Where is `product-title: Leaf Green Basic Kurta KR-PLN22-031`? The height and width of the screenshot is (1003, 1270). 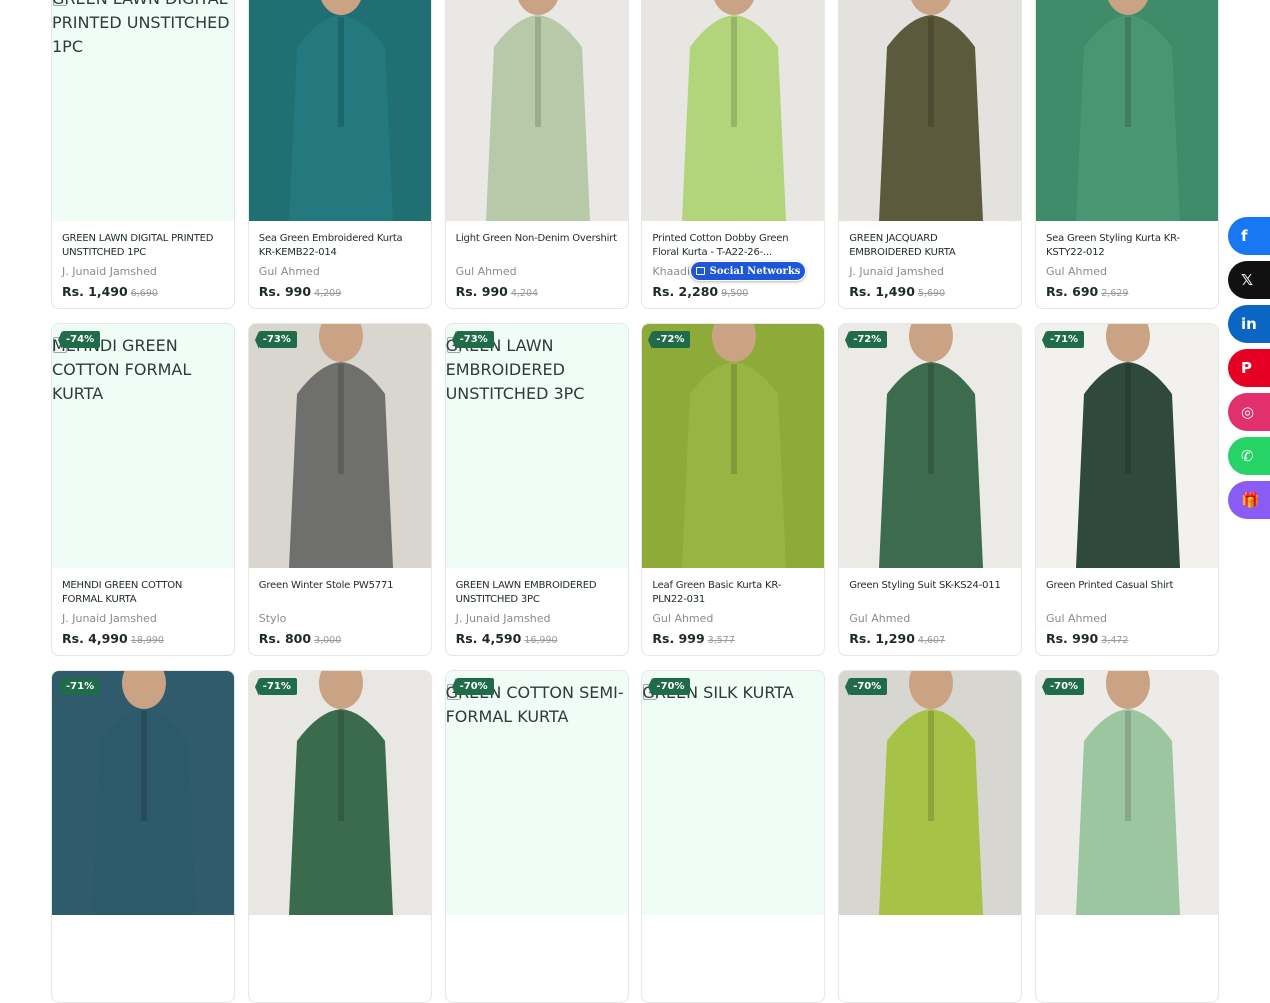
product-title: Leaf Green Basic Kurta KR-PLN22-031 is located at coordinates (733, 593).